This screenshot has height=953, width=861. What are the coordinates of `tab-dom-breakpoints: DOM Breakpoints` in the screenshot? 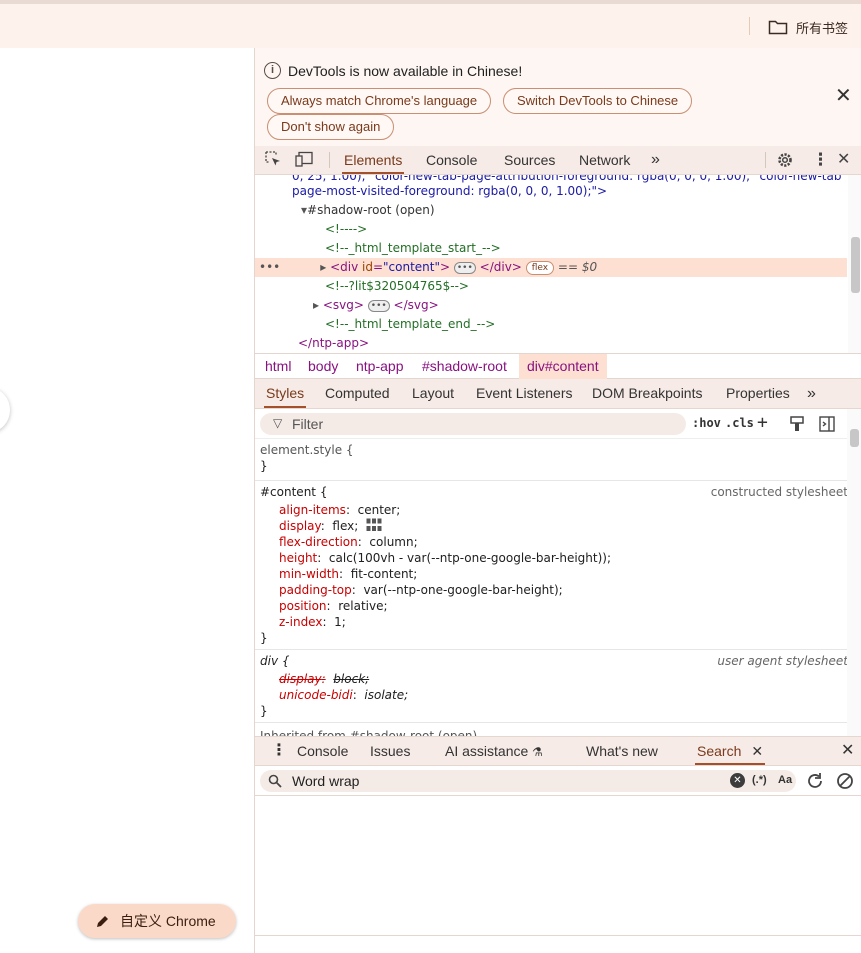 It's located at (647, 393).